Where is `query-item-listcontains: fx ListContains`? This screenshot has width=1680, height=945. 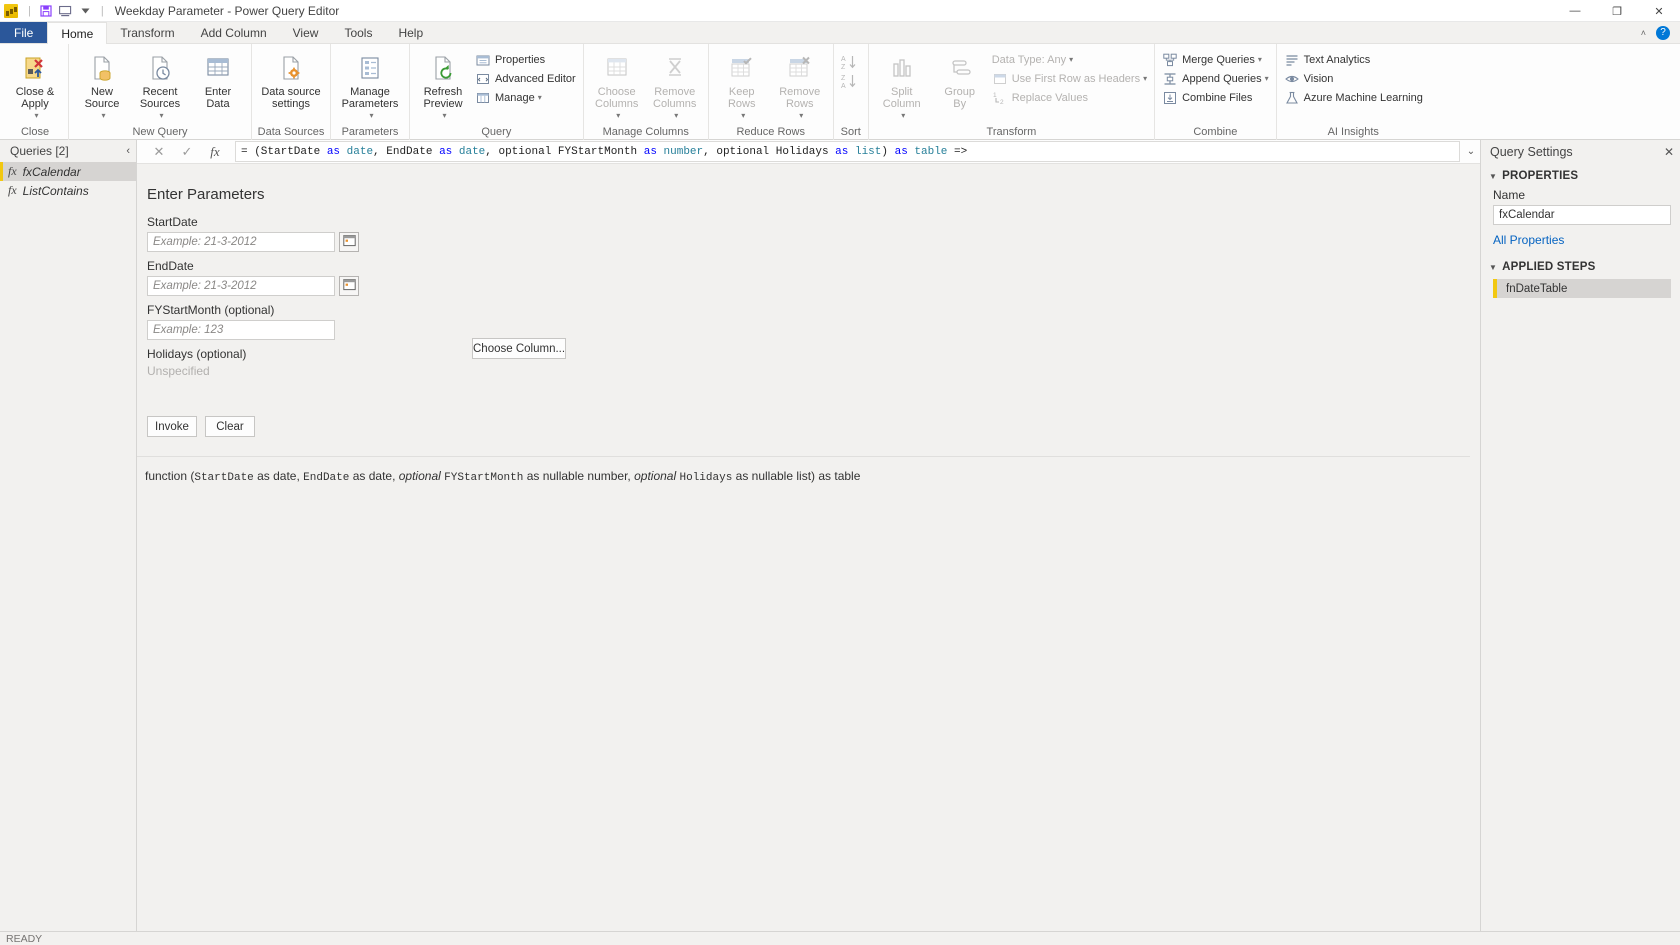 query-item-listcontains: fx ListContains is located at coordinates (68, 190).